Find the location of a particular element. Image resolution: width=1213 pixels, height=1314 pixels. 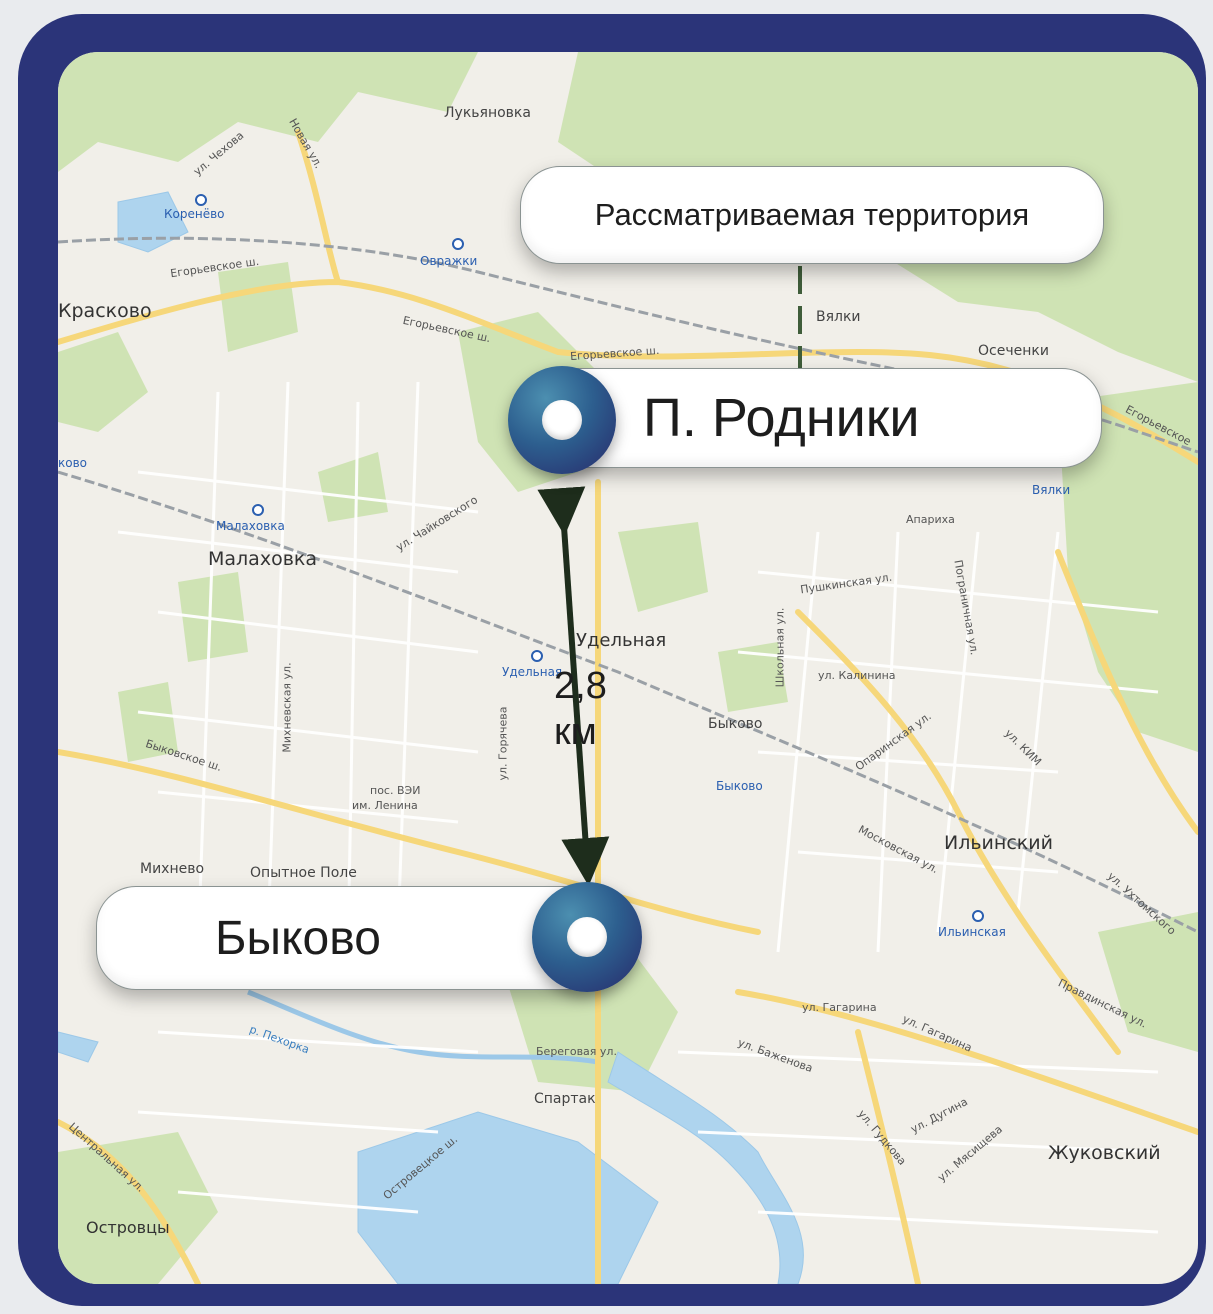

place-osechenki: Осеченки is located at coordinates (1013, 351).